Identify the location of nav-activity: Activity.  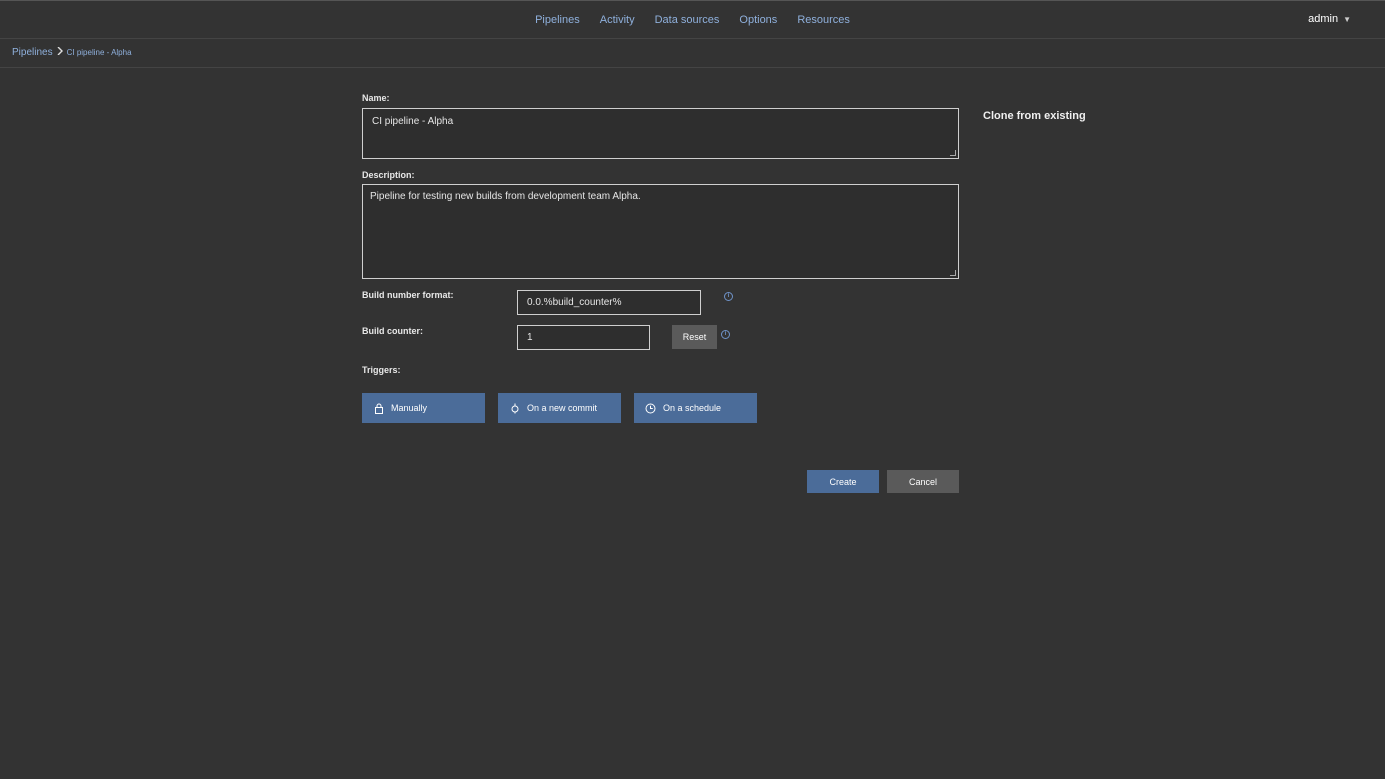
(617, 20).